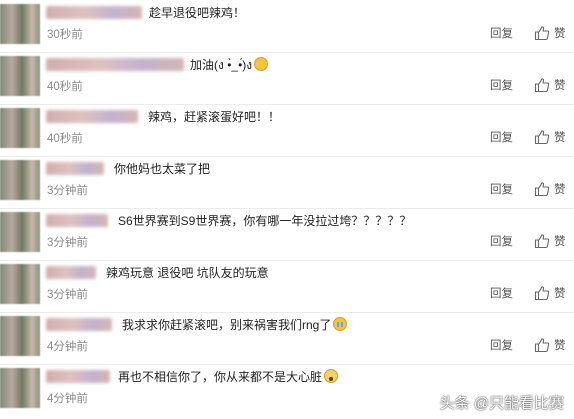  I want to click on comment-row: 你他妈也太菜了把 3分钟前 回复 赞, so click(287, 182).